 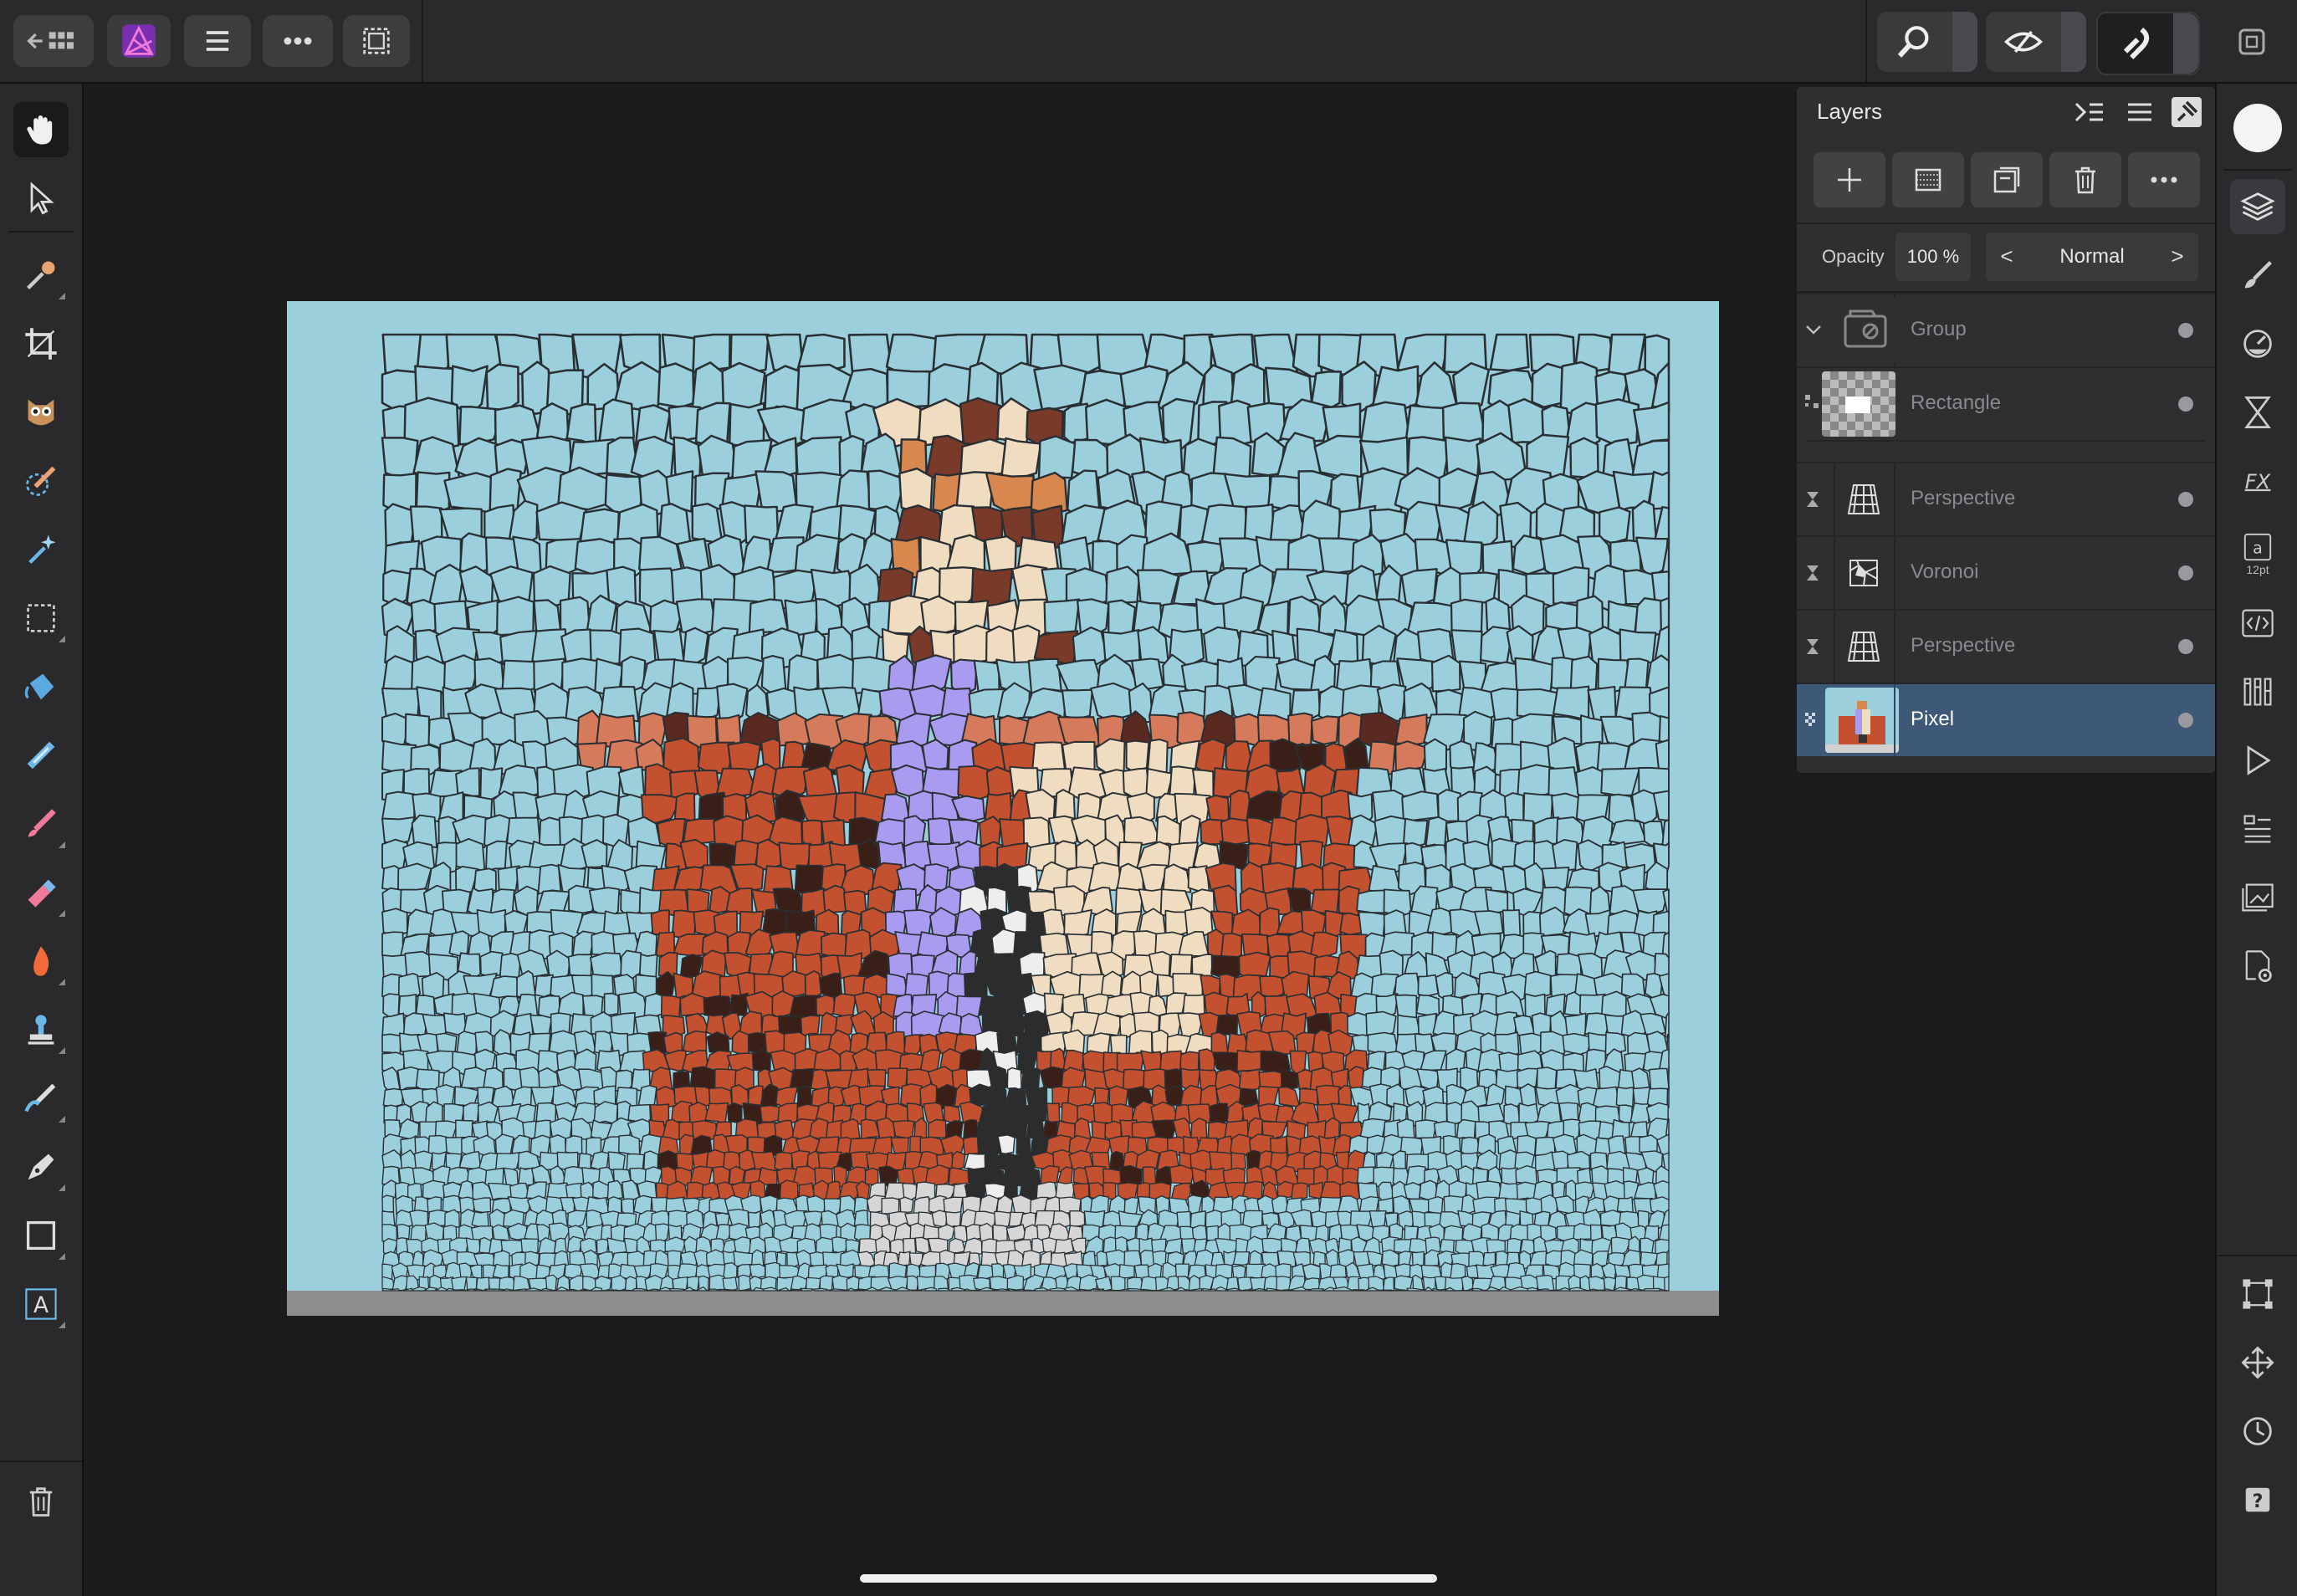 I want to click on selection-brush-icon, so click(x=41, y=481).